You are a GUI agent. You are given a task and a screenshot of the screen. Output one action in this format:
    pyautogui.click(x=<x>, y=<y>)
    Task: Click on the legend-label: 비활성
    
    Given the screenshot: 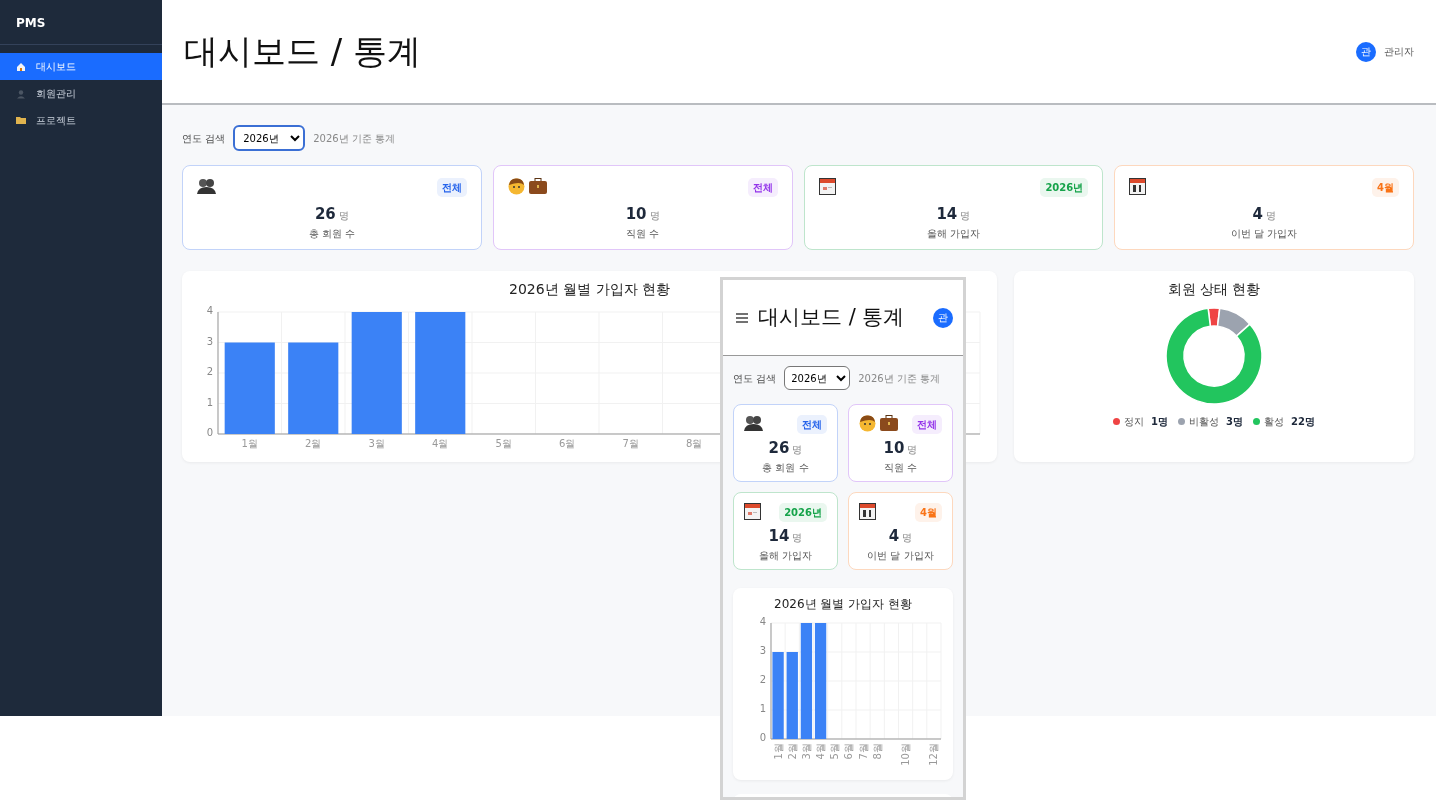 What is the action you would take?
    pyautogui.click(x=1204, y=421)
    